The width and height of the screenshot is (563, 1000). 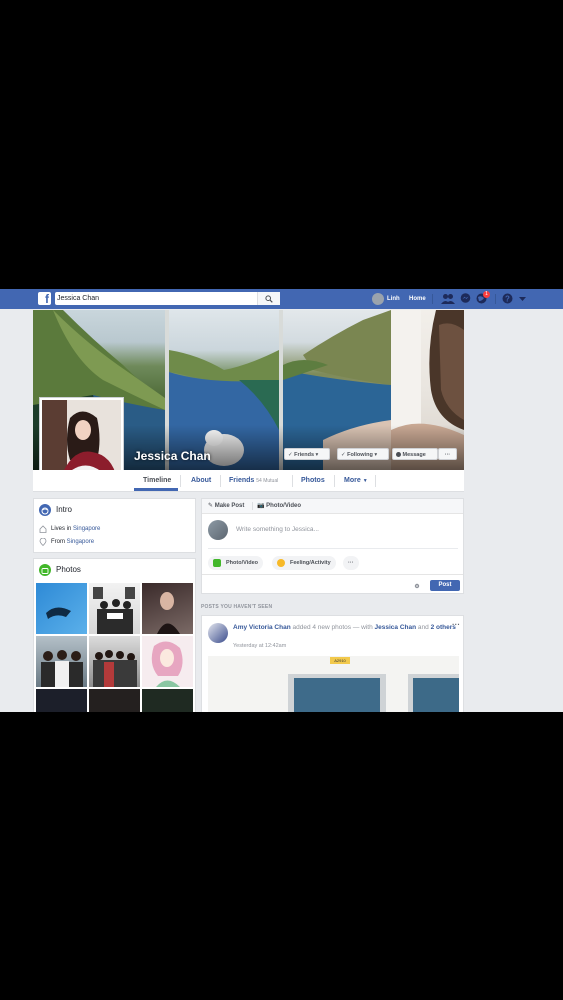 I want to click on tab-more-label: More, so click(x=352, y=480).